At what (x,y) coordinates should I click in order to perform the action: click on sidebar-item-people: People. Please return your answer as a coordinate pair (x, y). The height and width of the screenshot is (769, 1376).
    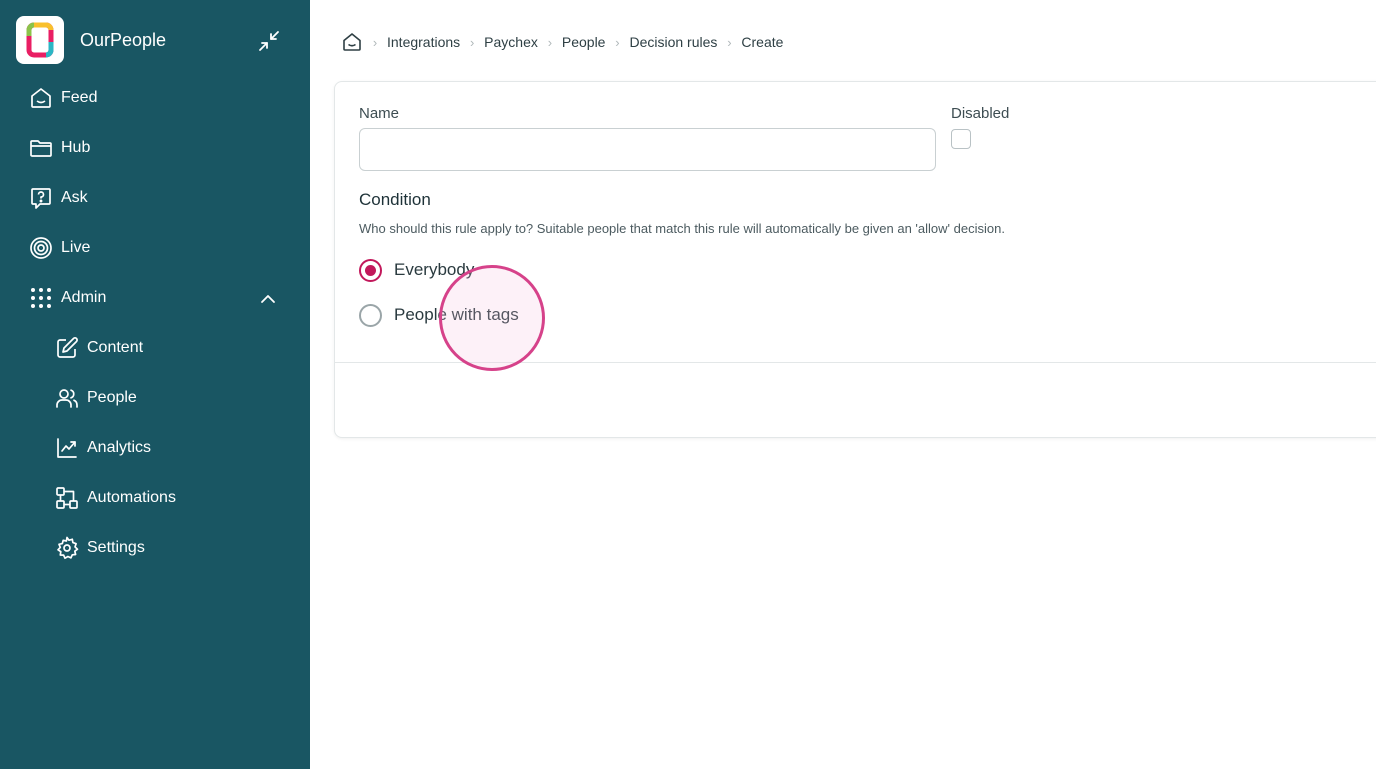
    Looking at the image, I should click on (155, 398).